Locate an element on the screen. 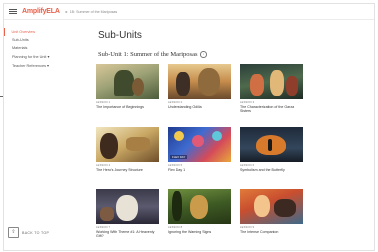 This screenshot has height=252, width=378. lesson-thumbnail: FLEX DAY is located at coordinates (199, 144).